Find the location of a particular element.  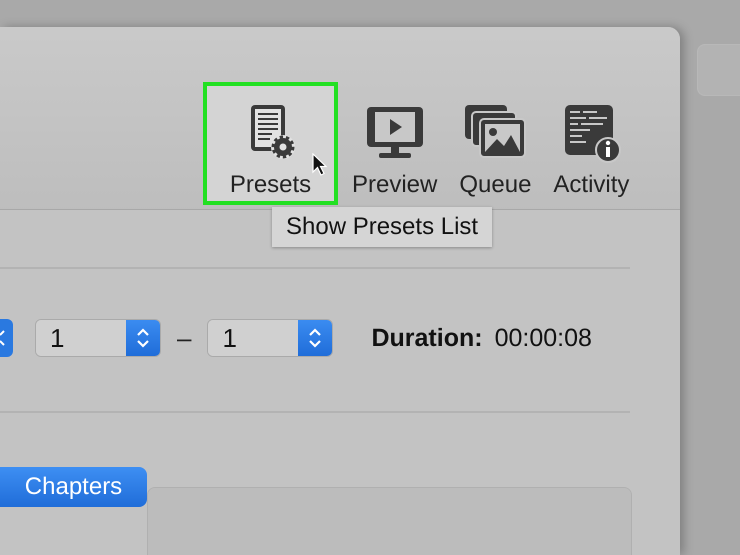

tooltip: Show Presets List is located at coordinates (382, 227).